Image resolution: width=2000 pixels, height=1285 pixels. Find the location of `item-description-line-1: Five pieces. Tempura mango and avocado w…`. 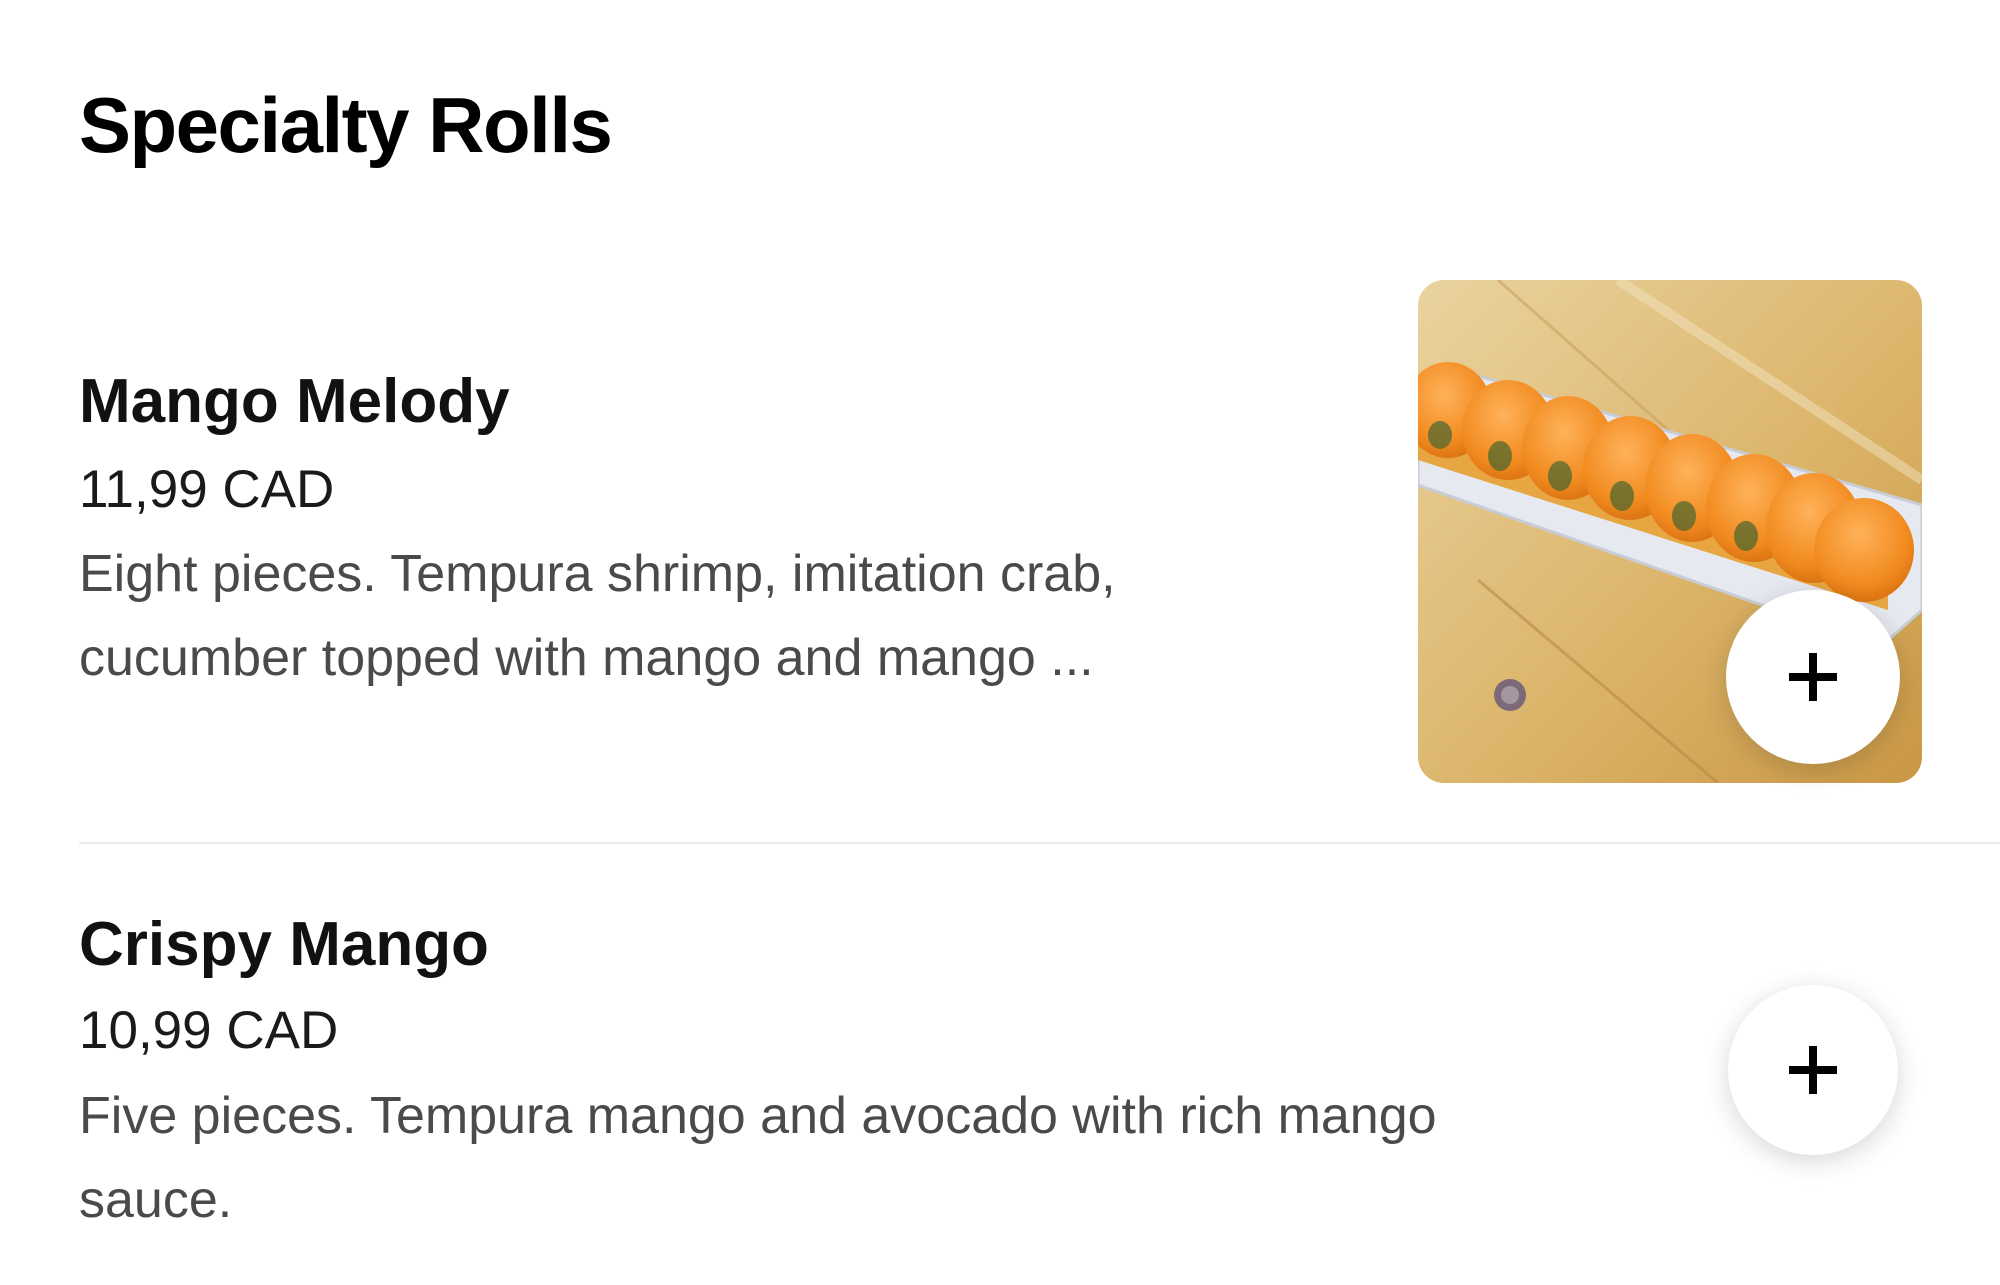

item-description-line-1: Five pieces. Tempura mango and avocado w… is located at coordinates (758, 1116).